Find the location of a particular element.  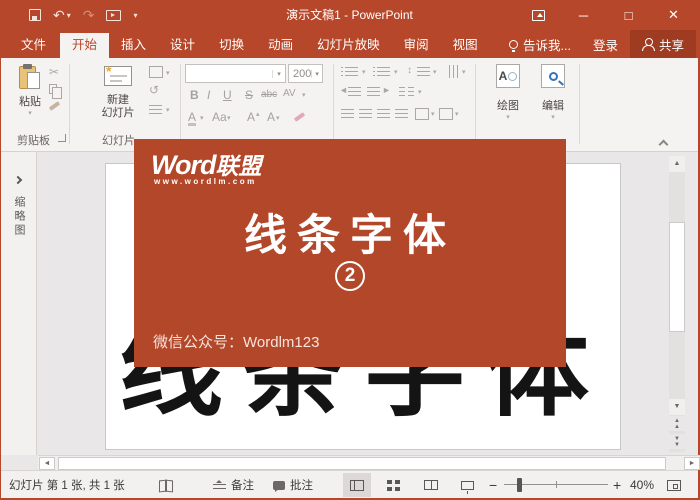

numbering-dropdown-icon: ▾ is located at coordinates (396, 72).